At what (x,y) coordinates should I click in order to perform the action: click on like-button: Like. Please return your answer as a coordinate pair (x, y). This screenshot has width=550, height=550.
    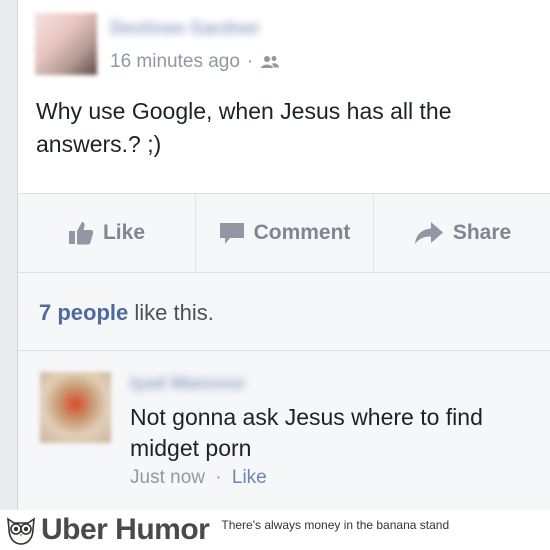
    Looking at the image, I should click on (107, 233).